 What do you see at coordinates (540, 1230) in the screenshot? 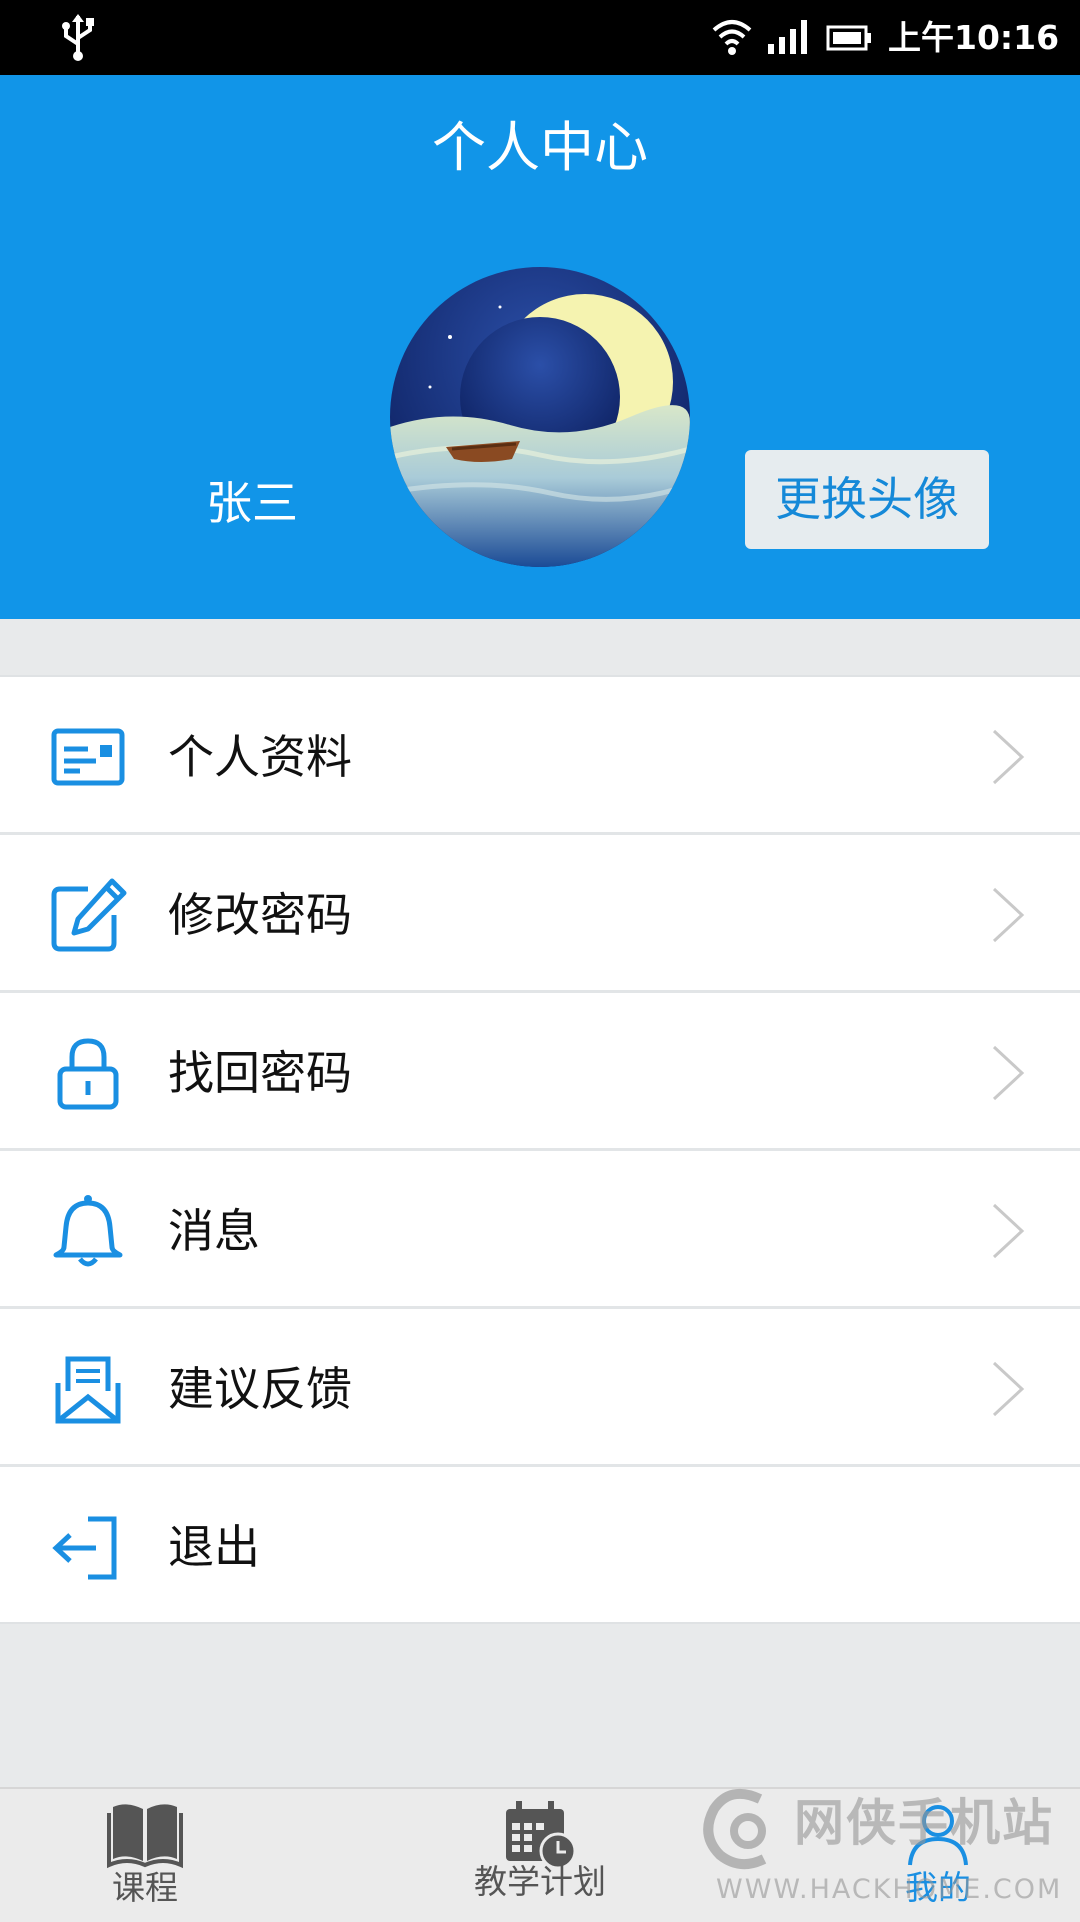
I see `menu-item-messages: 消息` at bounding box center [540, 1230].